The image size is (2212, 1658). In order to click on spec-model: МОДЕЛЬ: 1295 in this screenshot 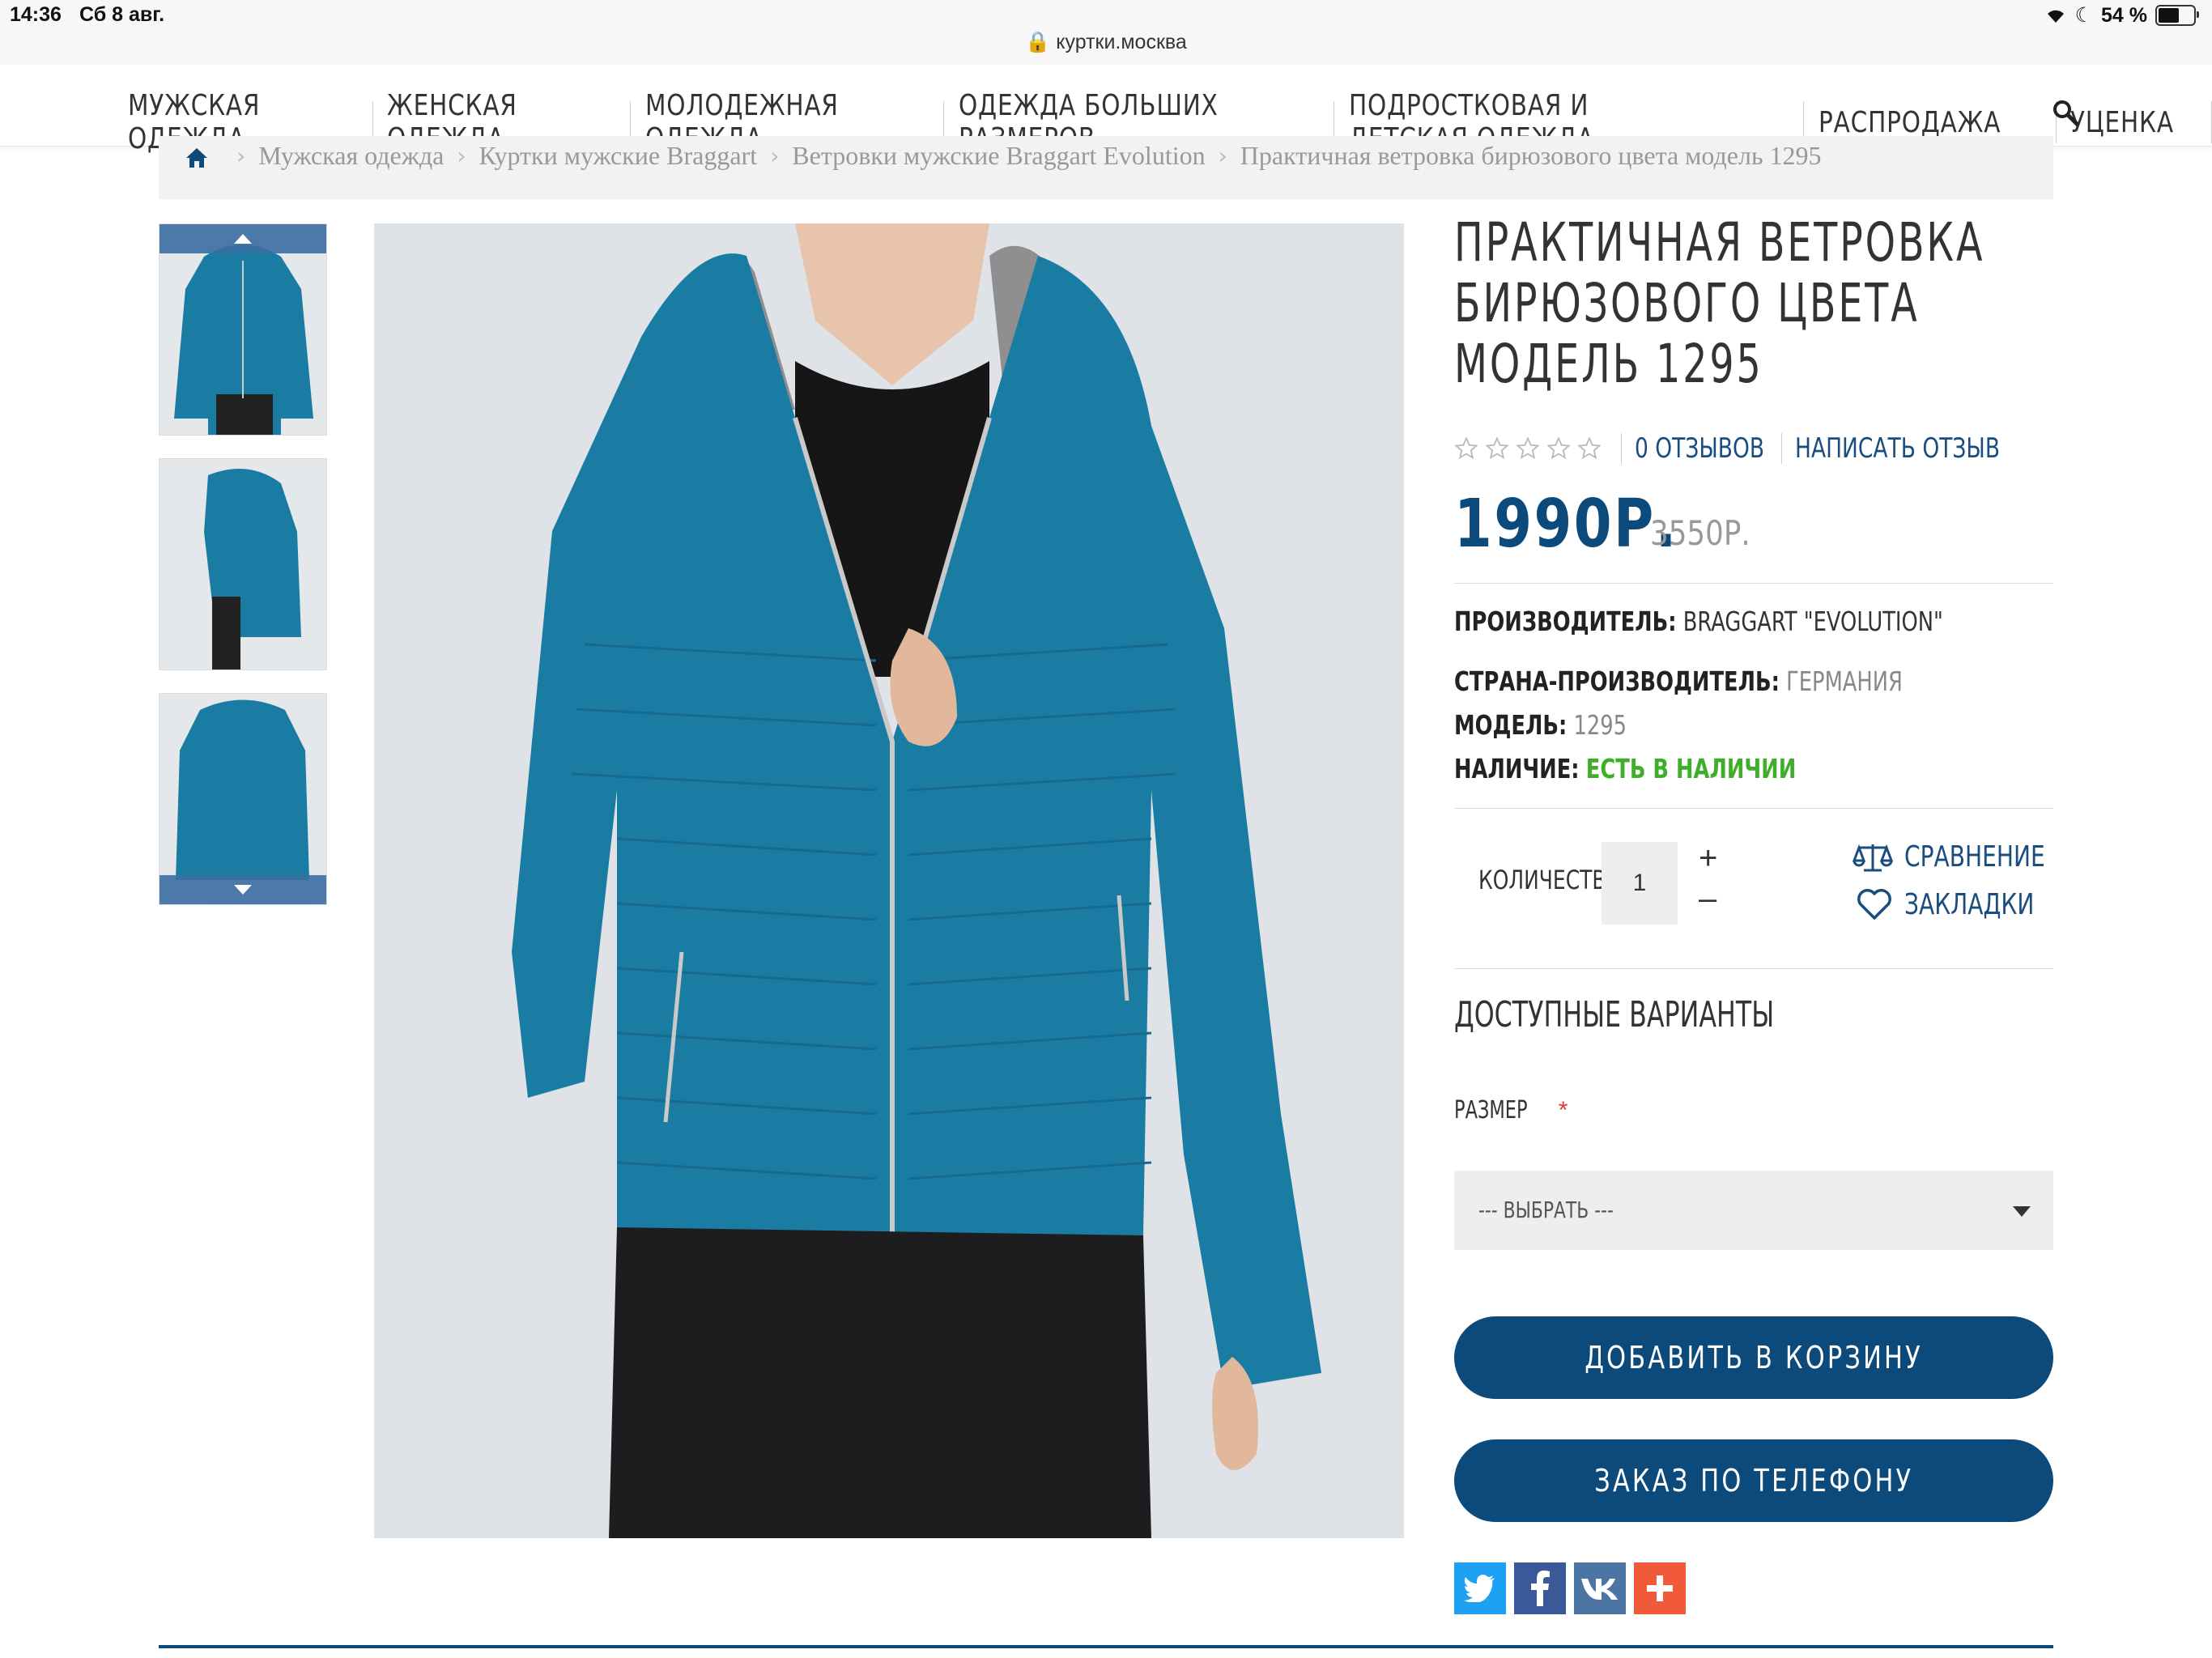, I will do `click(1540, 725)`.